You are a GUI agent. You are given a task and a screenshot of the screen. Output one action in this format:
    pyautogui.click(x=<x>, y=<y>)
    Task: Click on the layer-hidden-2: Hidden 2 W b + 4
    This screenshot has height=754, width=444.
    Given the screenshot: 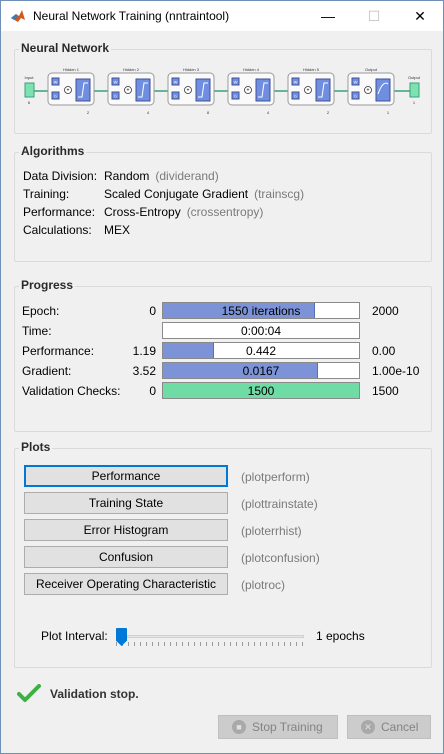 What is the action you would take?
    pyautogui.click(x=131, y=91)
    